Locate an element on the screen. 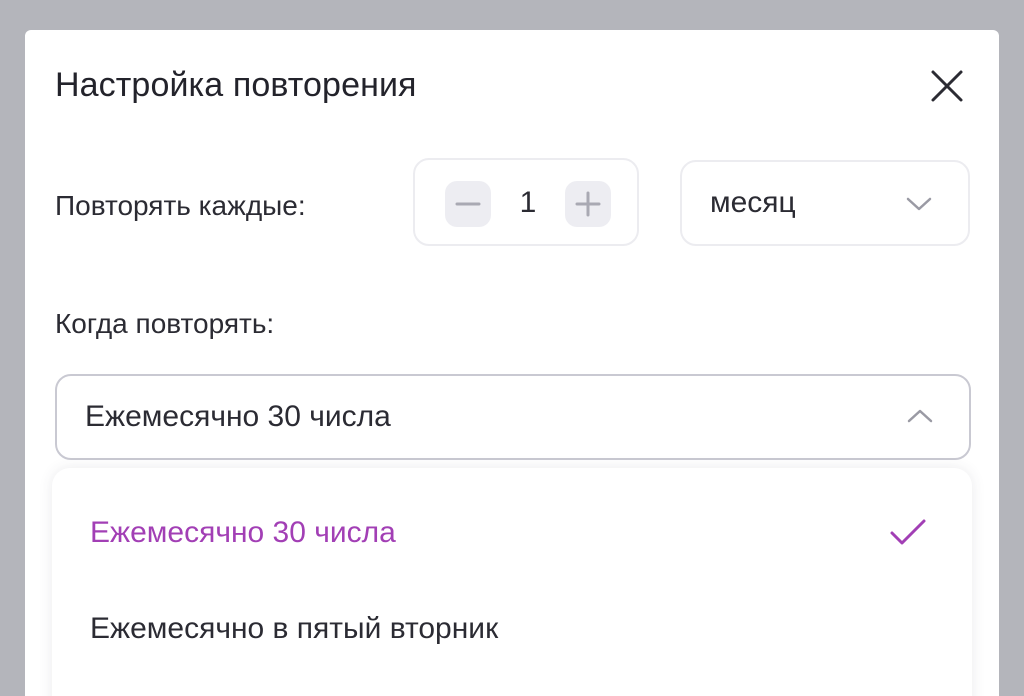 The height and width of the screenshot is (696, 1024). dialog-title: Настройка повторения is located at coordinates (236, 85).